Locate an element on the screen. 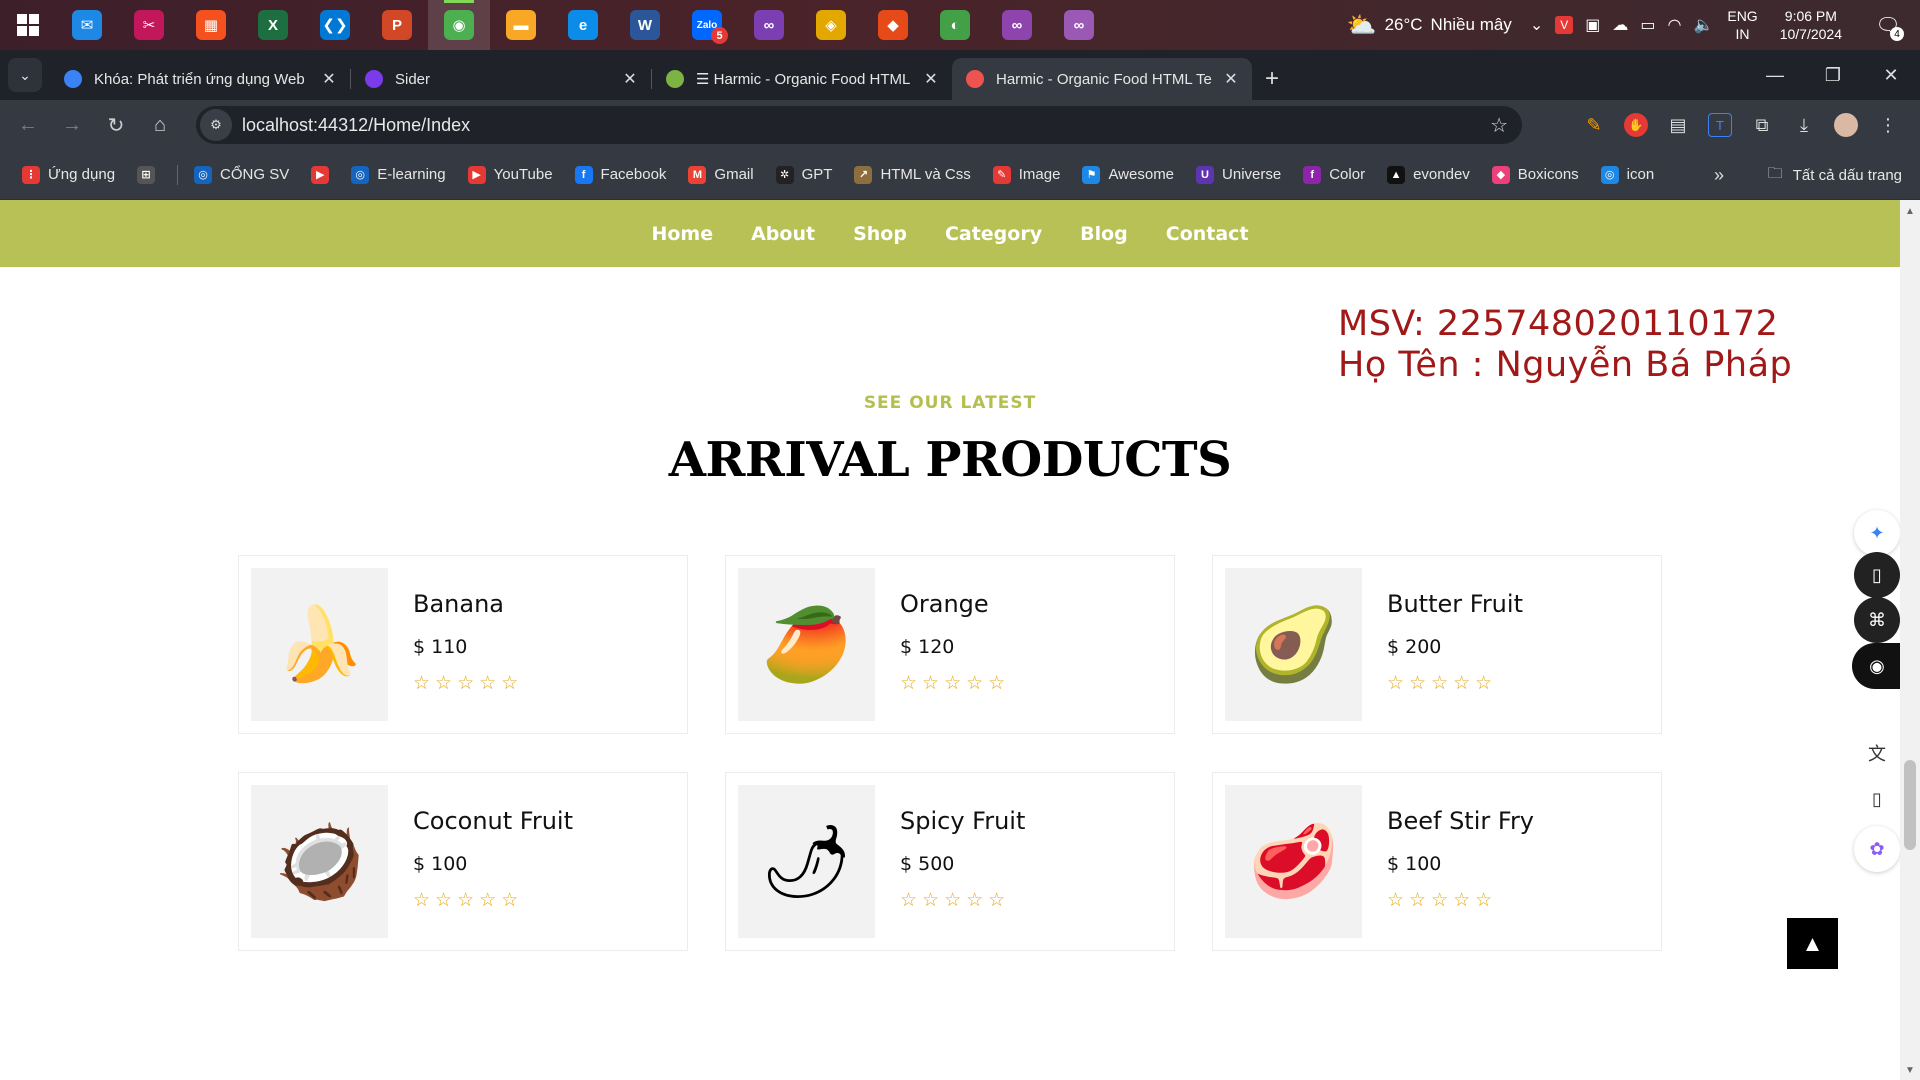 This screenshot has width=1920, height=1080. taskbar-word-app: W is located at coordinates (645, 25).